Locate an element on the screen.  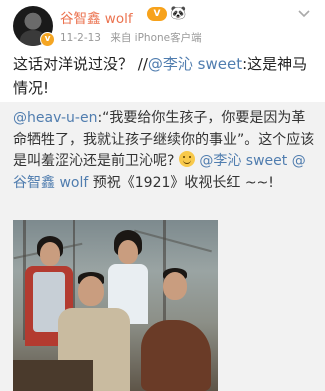
post-source: 来自 iPhone客户端 is located at coordinates (156, 38).